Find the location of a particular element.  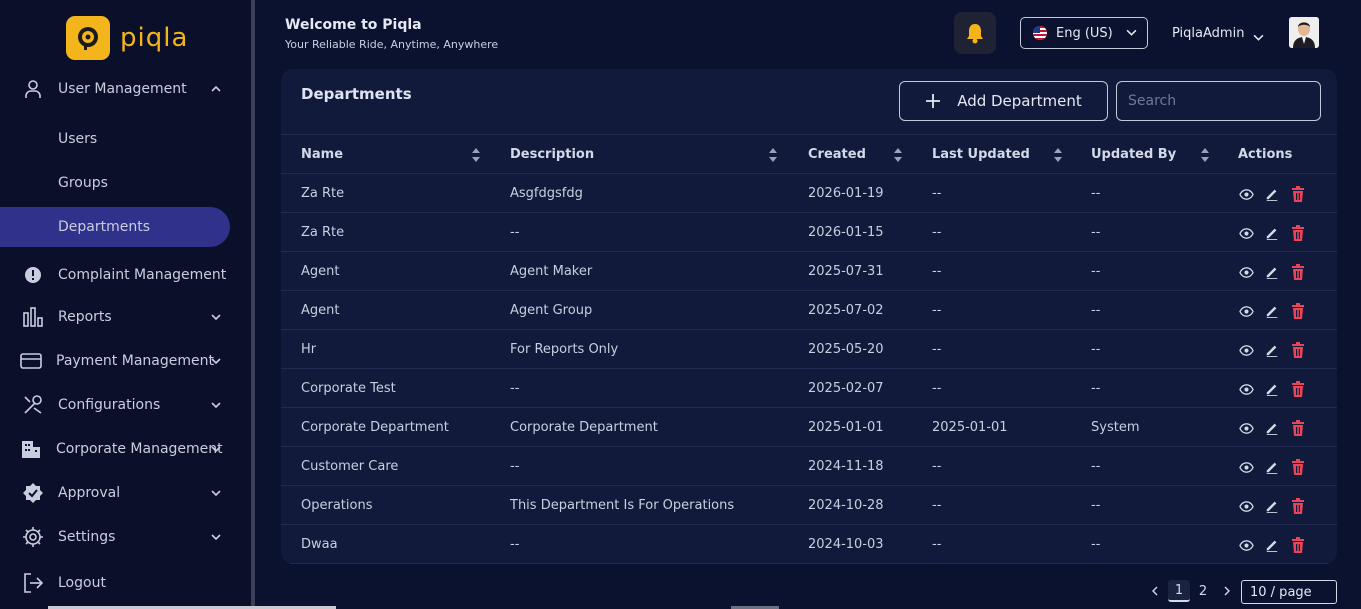

nav-complaint-management: Complaint Management is located at coordinates (126, 275).